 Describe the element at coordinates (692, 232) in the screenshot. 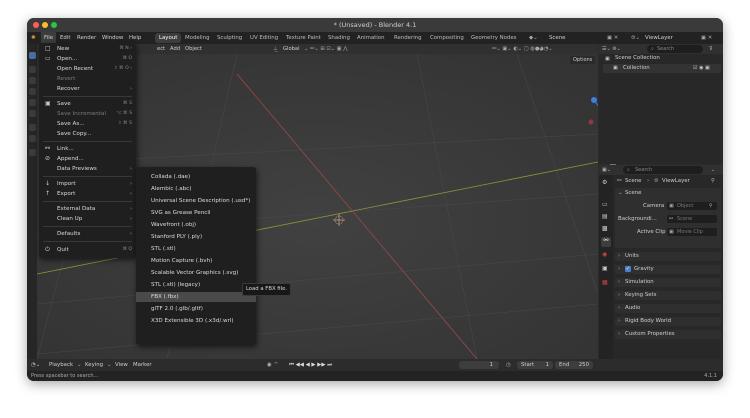

I see `active-clip-field: Movie Clip` at that location.